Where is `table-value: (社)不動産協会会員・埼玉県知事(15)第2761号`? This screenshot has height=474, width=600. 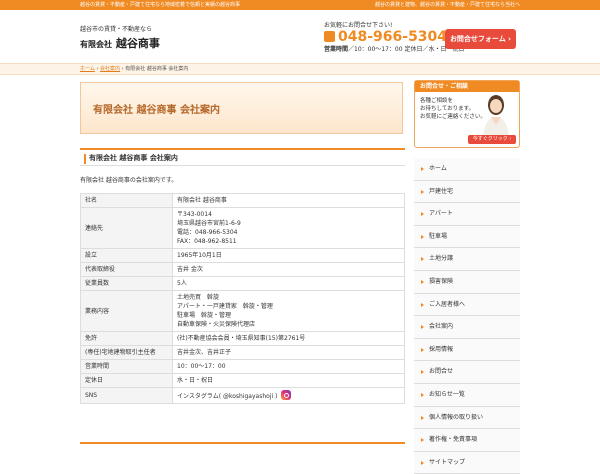
table-value: (社)不動産協会会員・埼玉県知事(15)第2761号 is located at coordinates (288, 338).